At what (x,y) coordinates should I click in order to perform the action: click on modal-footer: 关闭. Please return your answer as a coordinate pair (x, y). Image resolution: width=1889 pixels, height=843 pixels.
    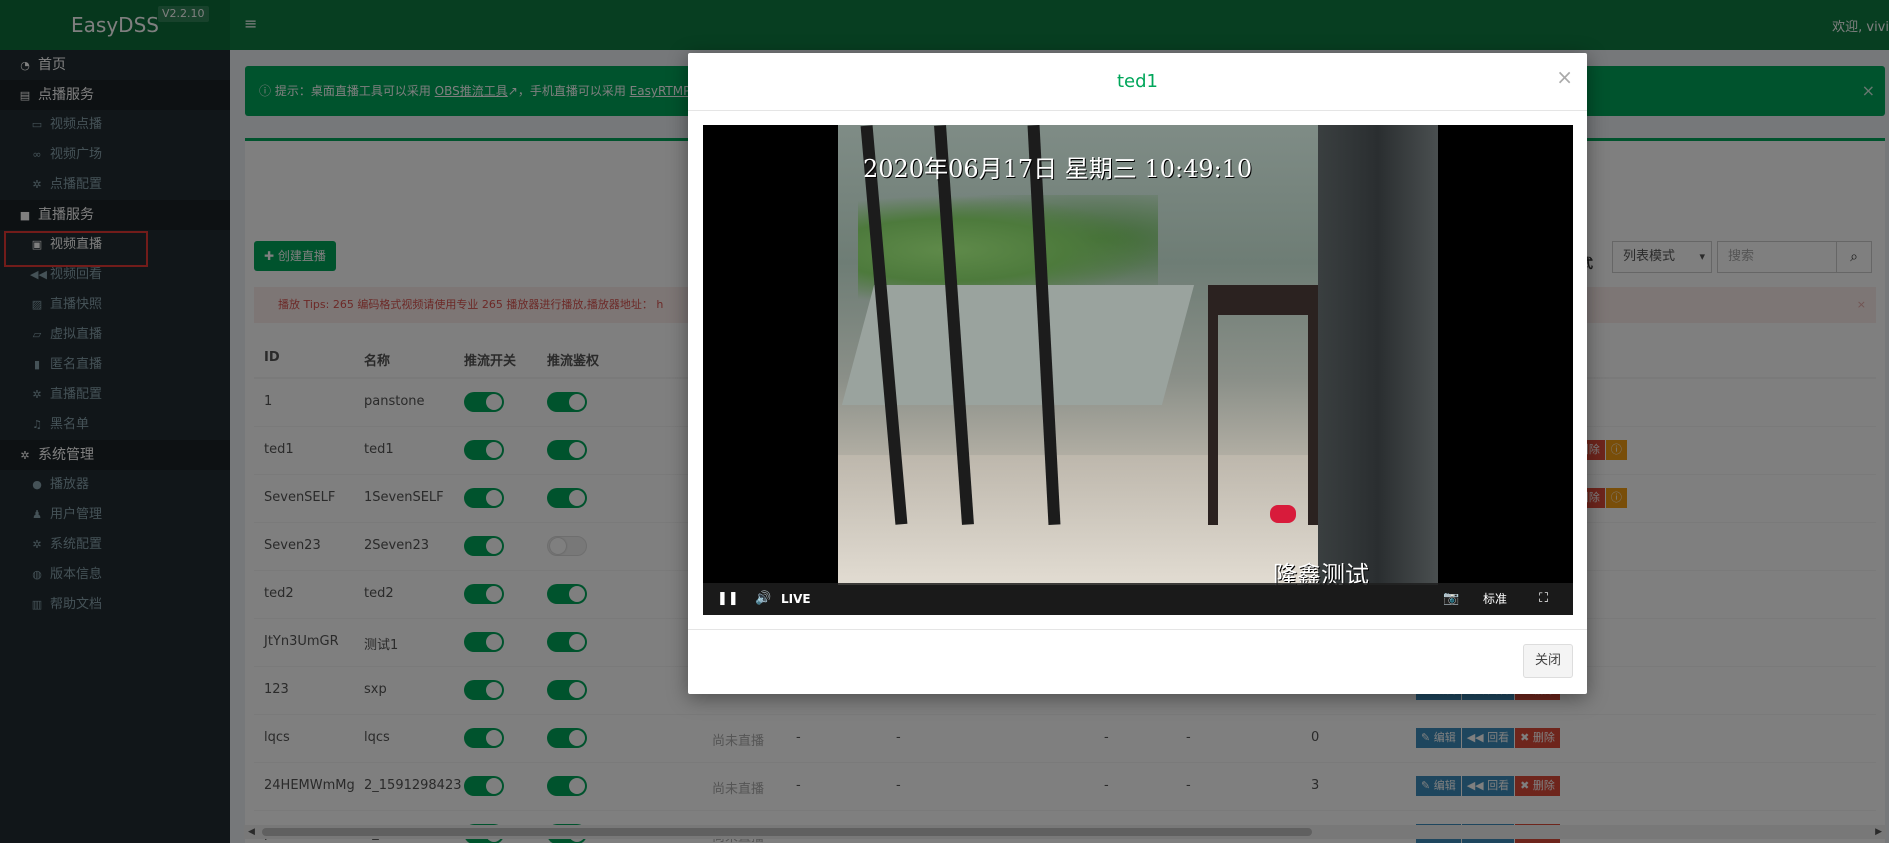
    Looking at the image, I should click on (1137, 661).